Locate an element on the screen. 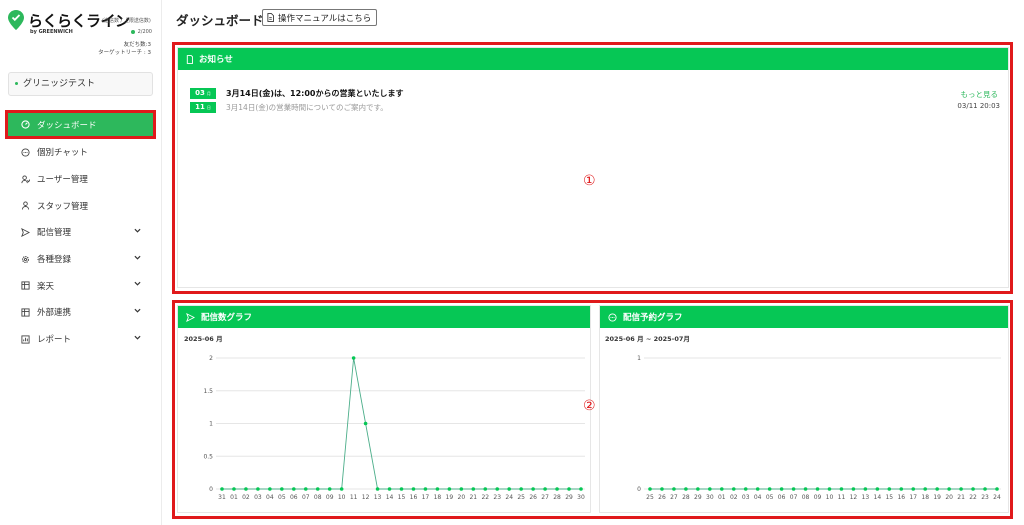  dashboard-icon is located at coordinates (25, 125).